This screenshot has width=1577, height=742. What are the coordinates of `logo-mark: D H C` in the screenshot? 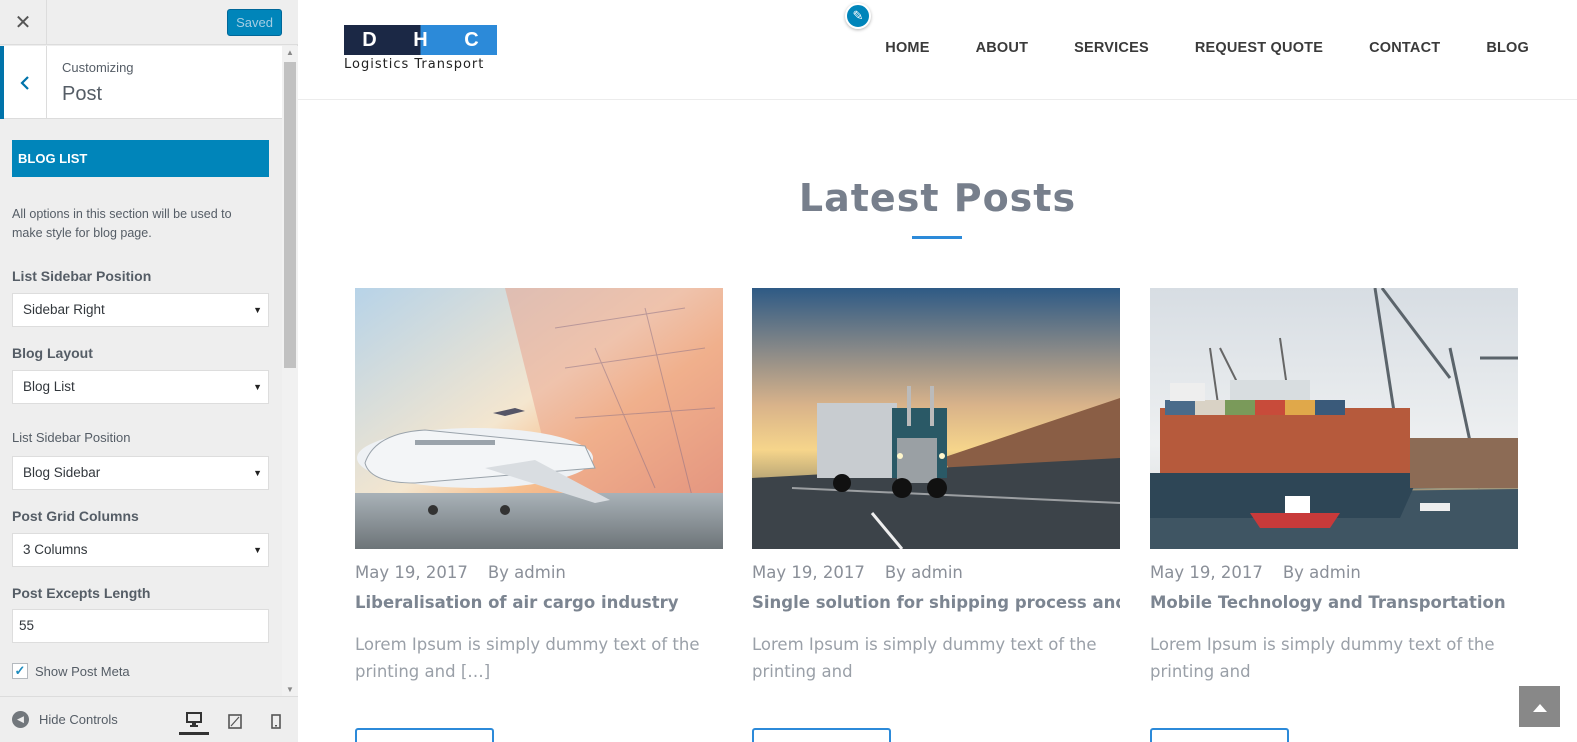 It's located at (420, 40).